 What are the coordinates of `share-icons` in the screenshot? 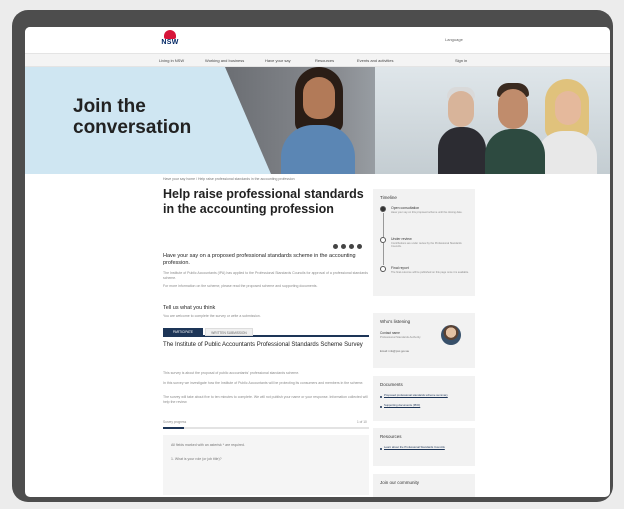 It's located at (347, 246).